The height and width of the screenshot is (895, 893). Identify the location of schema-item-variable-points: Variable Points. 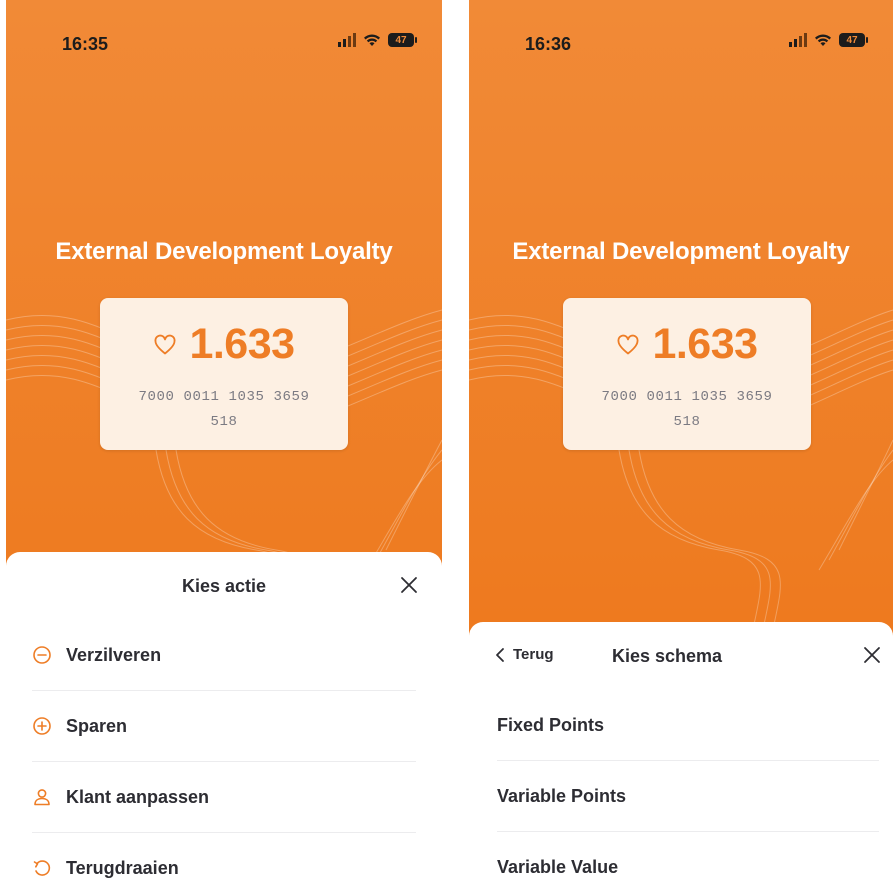
(688, 796).